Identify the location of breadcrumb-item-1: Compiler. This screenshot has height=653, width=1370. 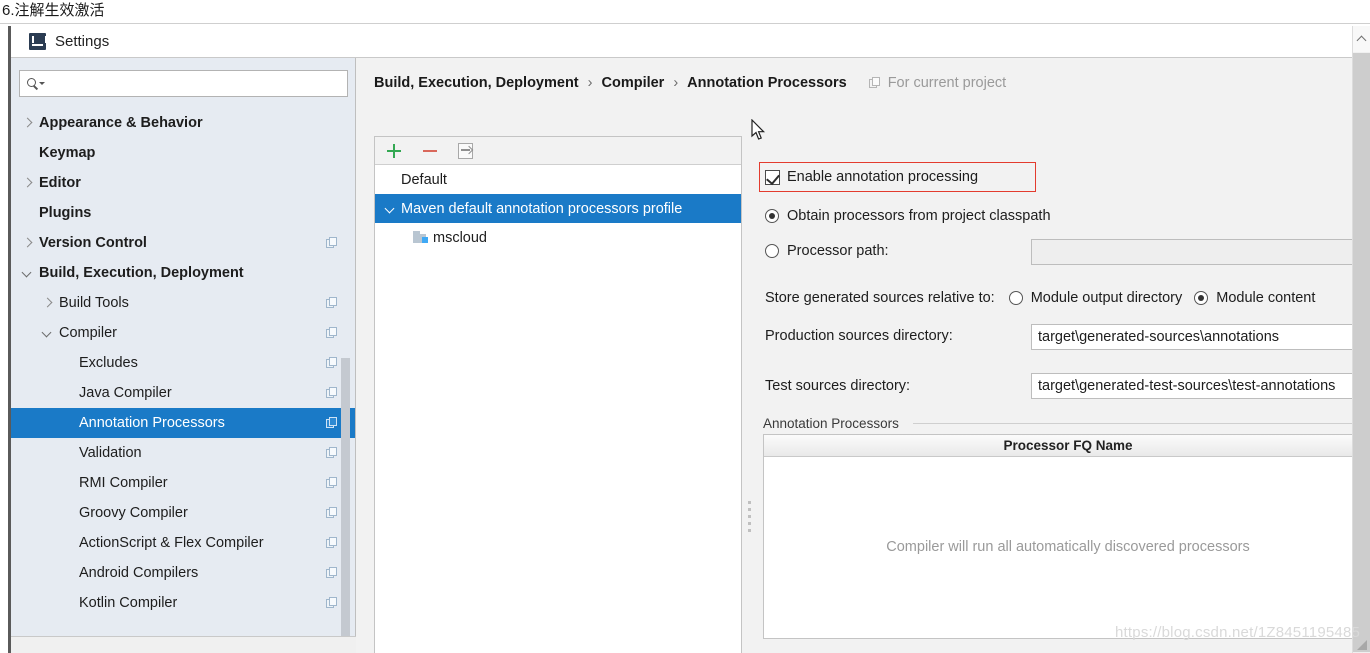
(632, 83).